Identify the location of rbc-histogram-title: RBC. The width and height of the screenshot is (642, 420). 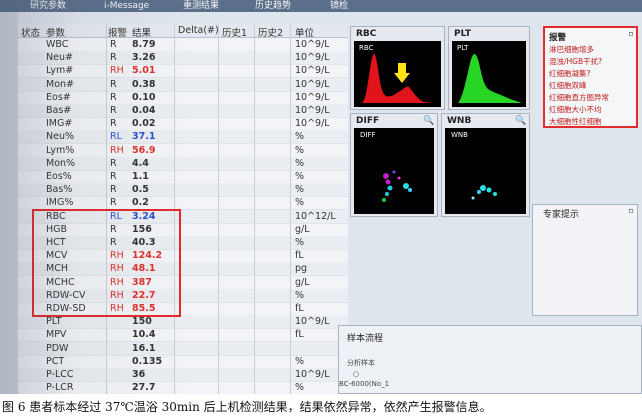
(366, 34).